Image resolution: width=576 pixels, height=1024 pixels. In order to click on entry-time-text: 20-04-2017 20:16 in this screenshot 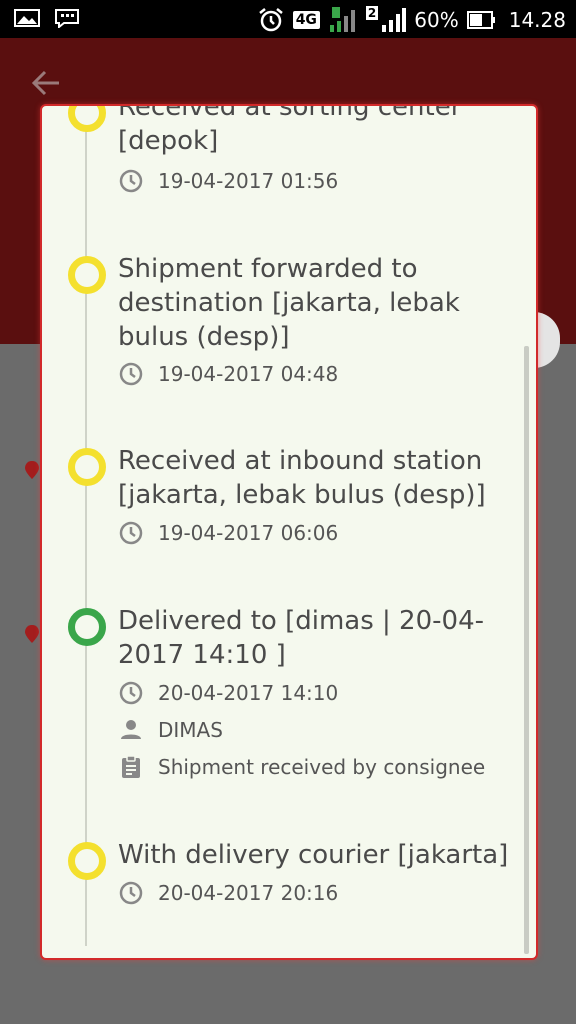, I will do `click(248, 893)`.